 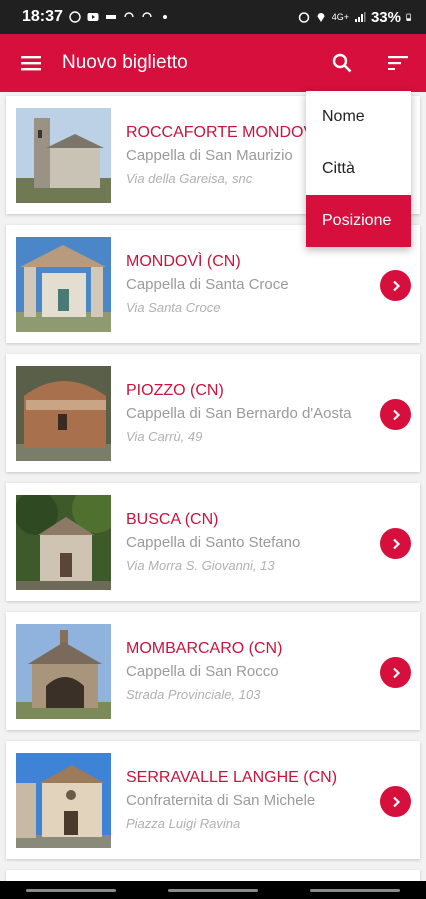 What do you see at coordinates (75, 17) in the screenshot?
I see `whatsapp-icon` at bounding box center [75, 17].